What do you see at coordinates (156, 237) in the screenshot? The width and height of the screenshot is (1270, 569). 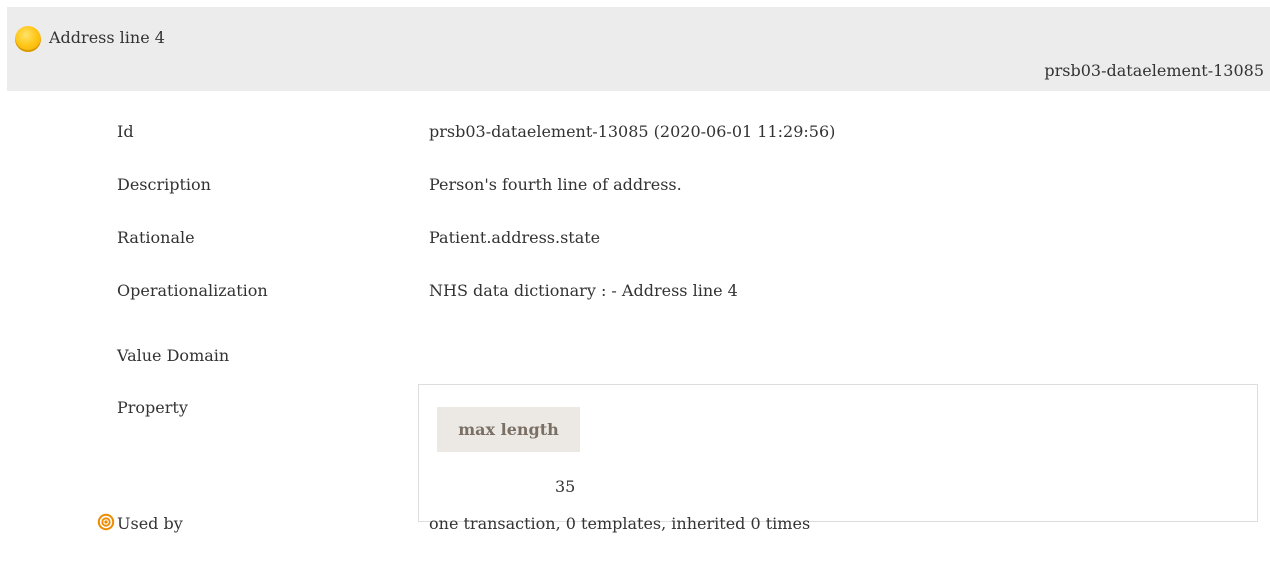 I see `rationale-label: Rationale` at bounding box center [156, 237].